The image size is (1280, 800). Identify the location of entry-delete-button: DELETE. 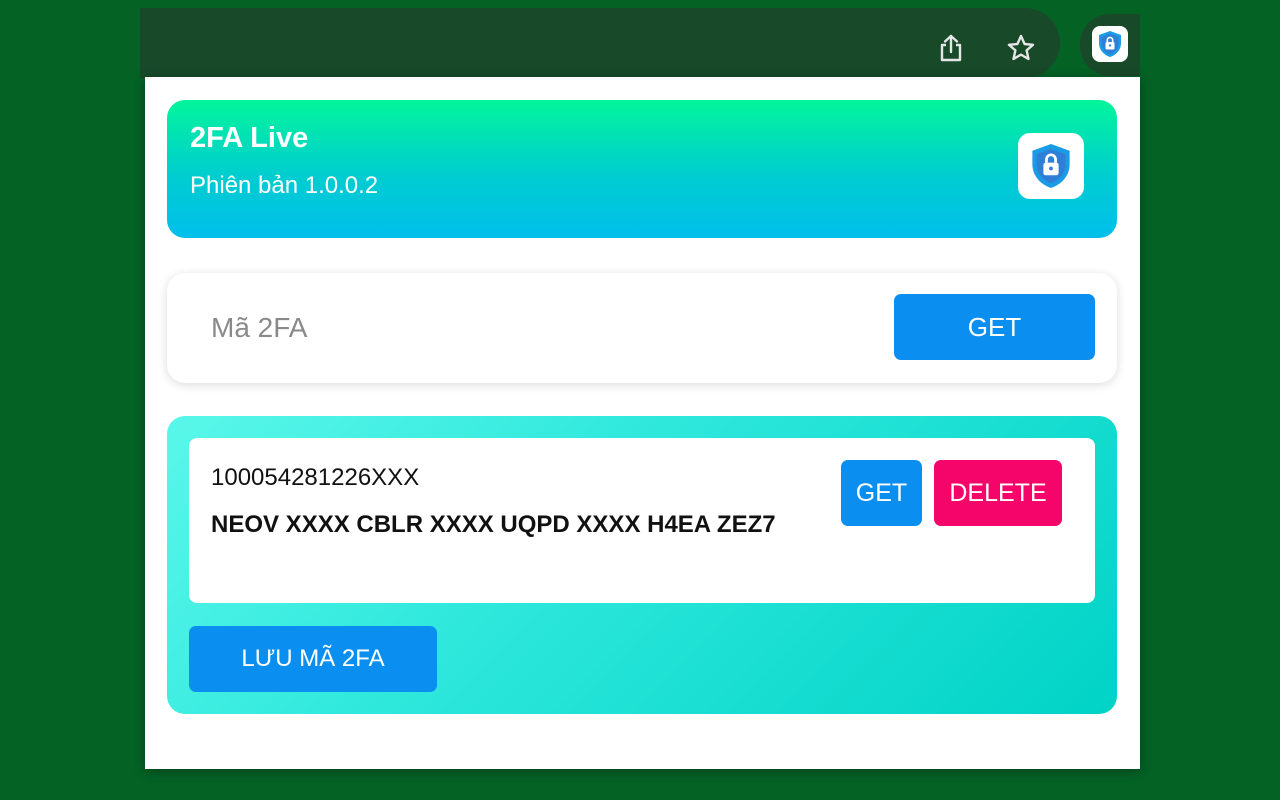
(998, 493).